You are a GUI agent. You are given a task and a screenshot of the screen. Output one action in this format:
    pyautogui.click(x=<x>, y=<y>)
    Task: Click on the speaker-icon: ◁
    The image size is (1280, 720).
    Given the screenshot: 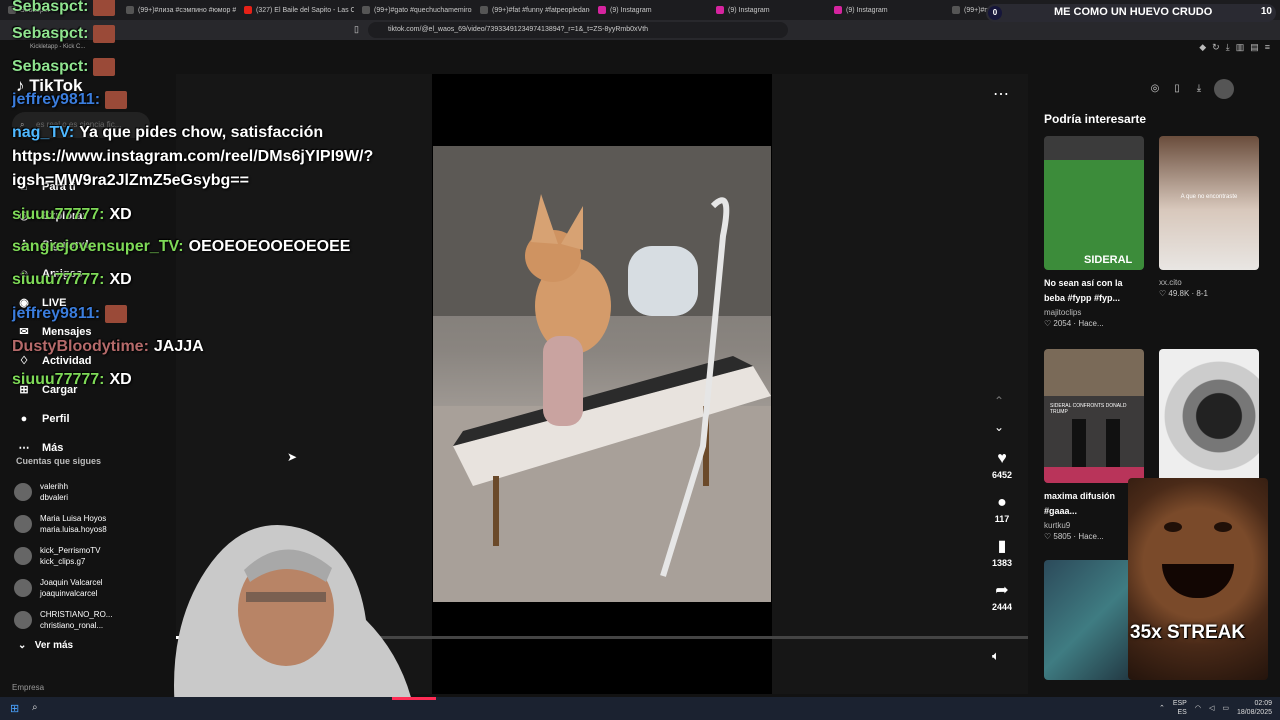 What is the action you would take?
    pyautogui.click(x=1211, y=708)
    